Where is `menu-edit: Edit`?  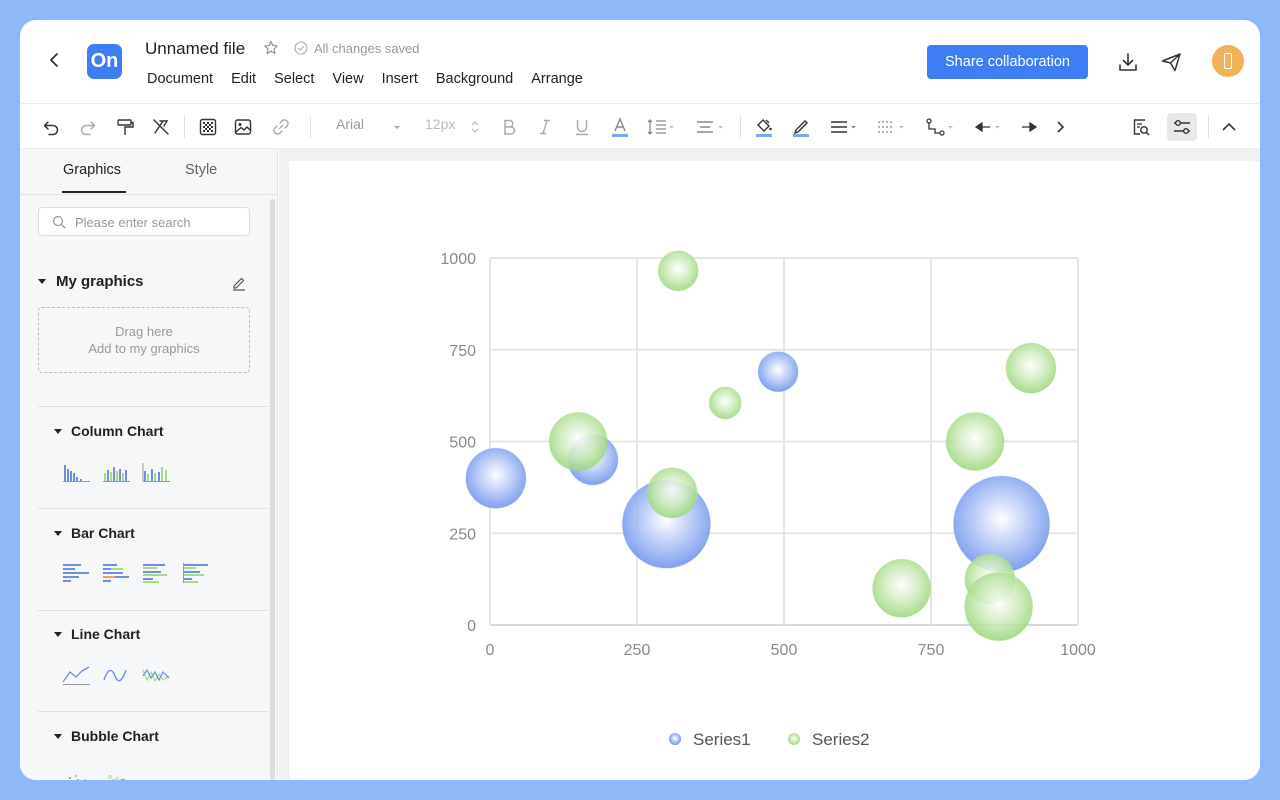 menu-edit: Edit is located at coordinates (243, 79).